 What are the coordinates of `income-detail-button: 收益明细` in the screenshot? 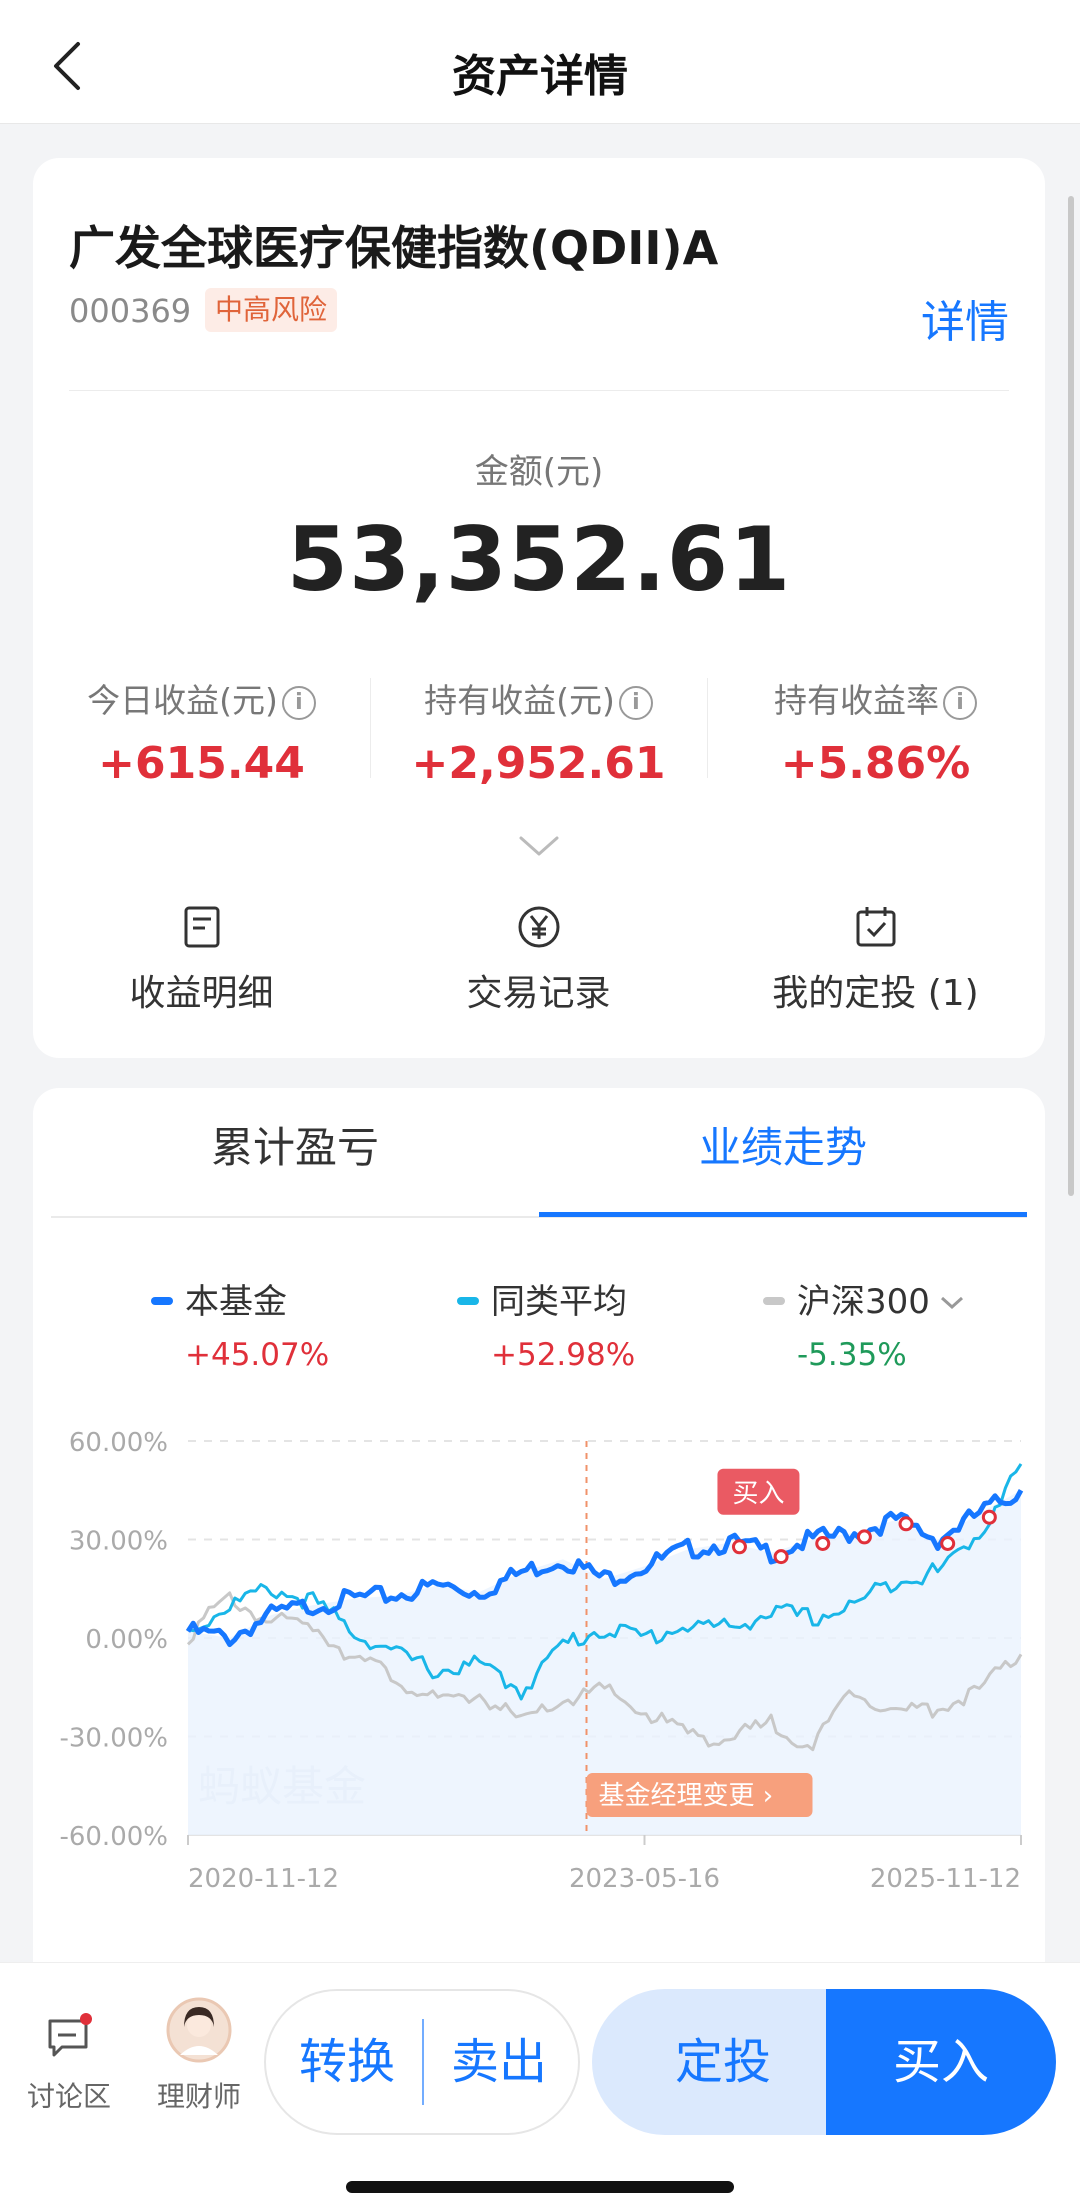 It's located at (201, 960).